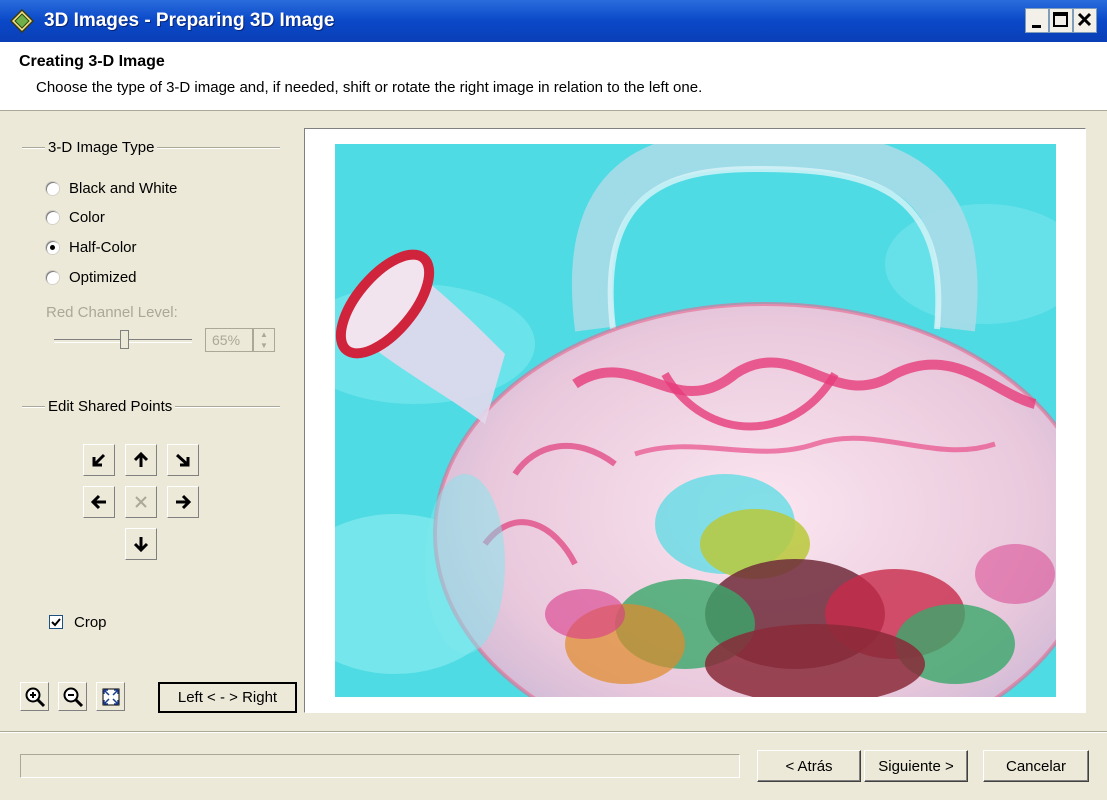 The width and height of the screenshot is (1107, 800). What do you see at coordinates (1036, 26) in the screenshot?
I see `minimize-icon` at bounding box center [1036, 26].